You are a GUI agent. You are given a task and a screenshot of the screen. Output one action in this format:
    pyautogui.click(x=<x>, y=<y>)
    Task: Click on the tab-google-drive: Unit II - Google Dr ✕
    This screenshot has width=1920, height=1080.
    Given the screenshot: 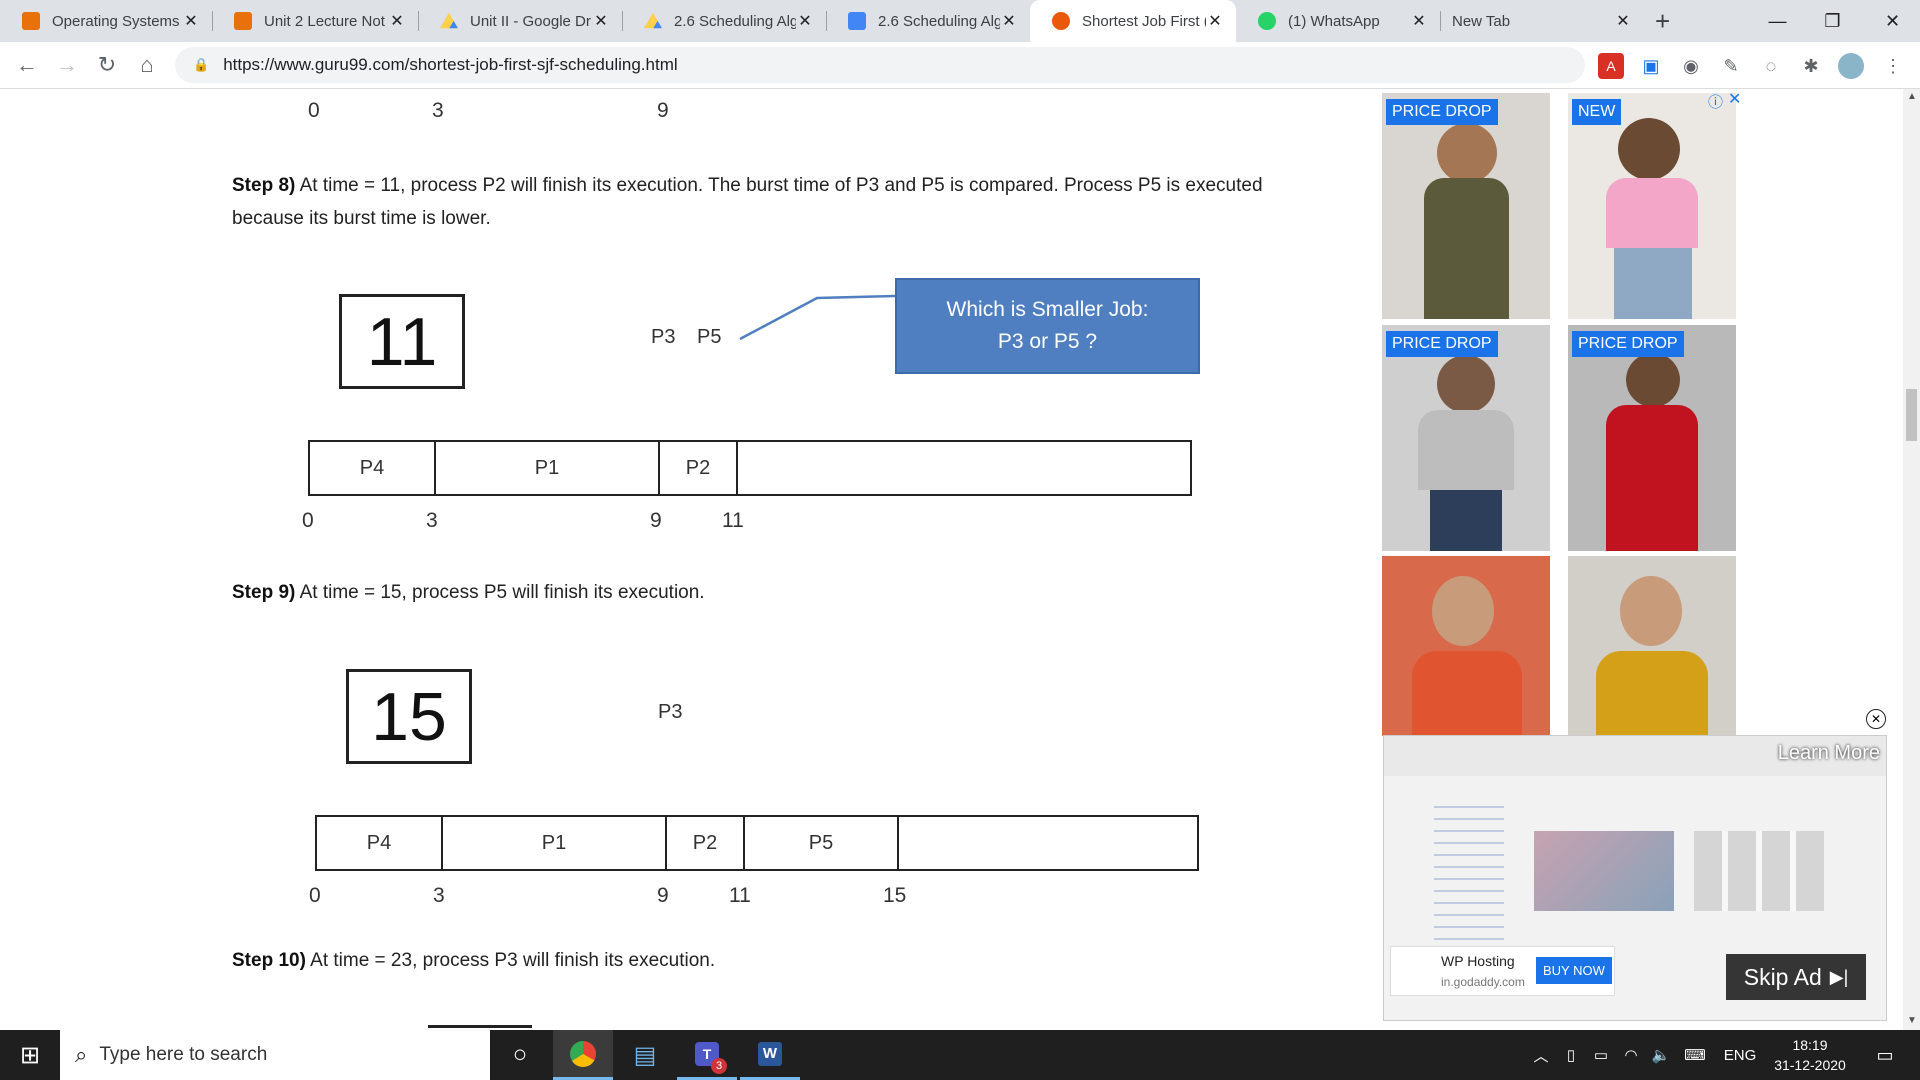 What is the action you would take?
    pyautogui.click(x=520, y=21)
    